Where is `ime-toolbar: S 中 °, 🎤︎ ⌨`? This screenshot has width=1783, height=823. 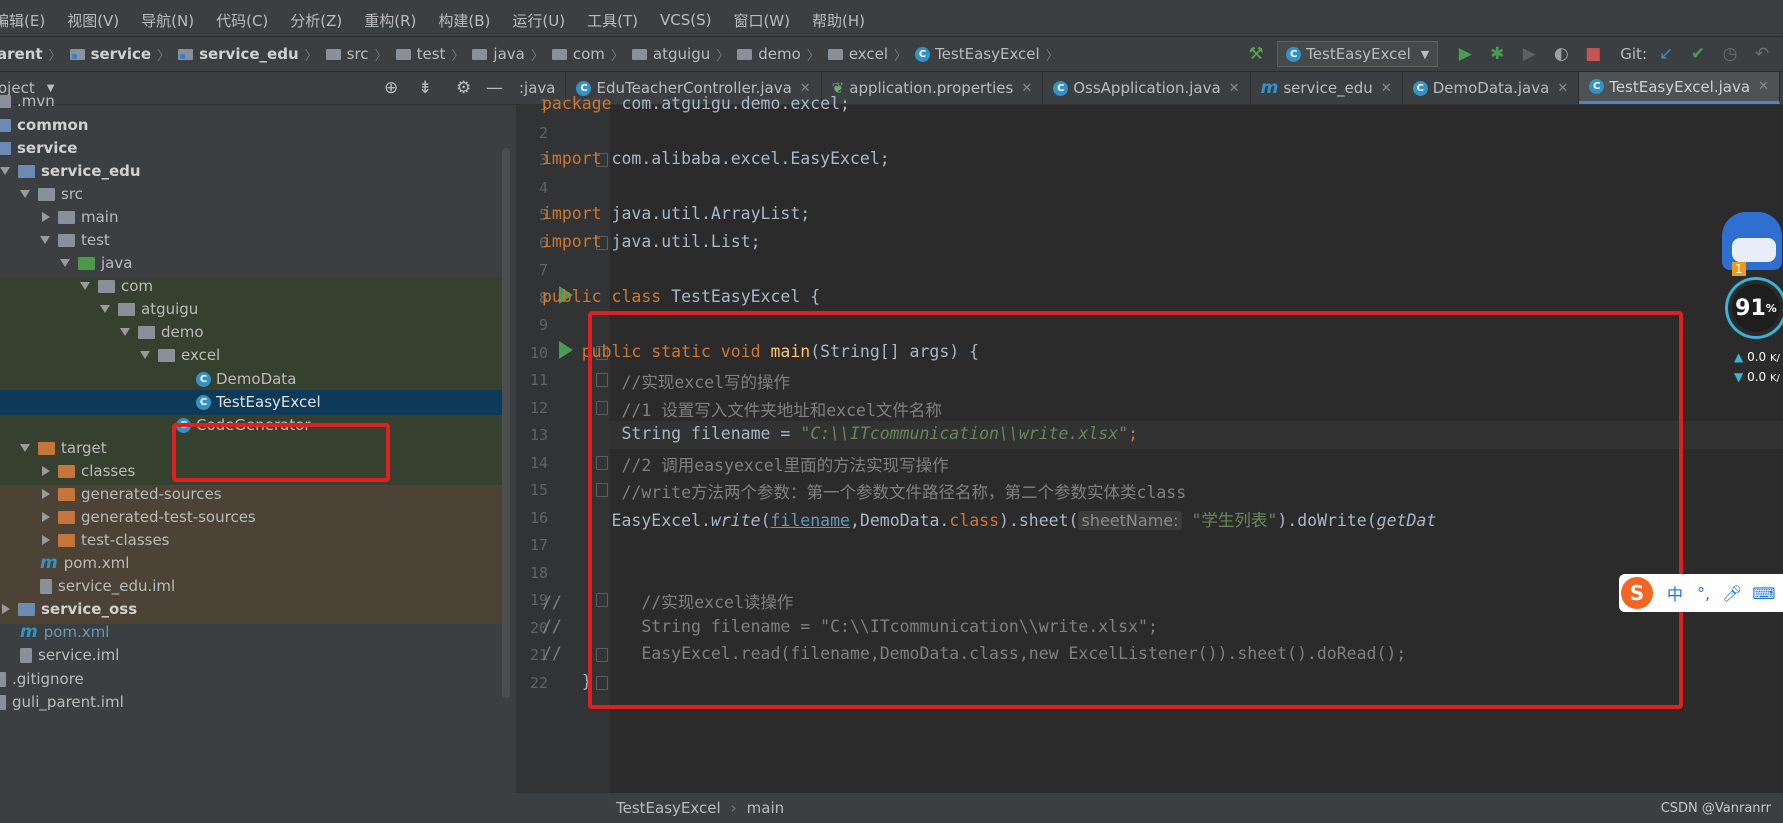 ime-toolbar: S 中 °, 🎤︎ ⌨ is located at coordinates (1701, 593).